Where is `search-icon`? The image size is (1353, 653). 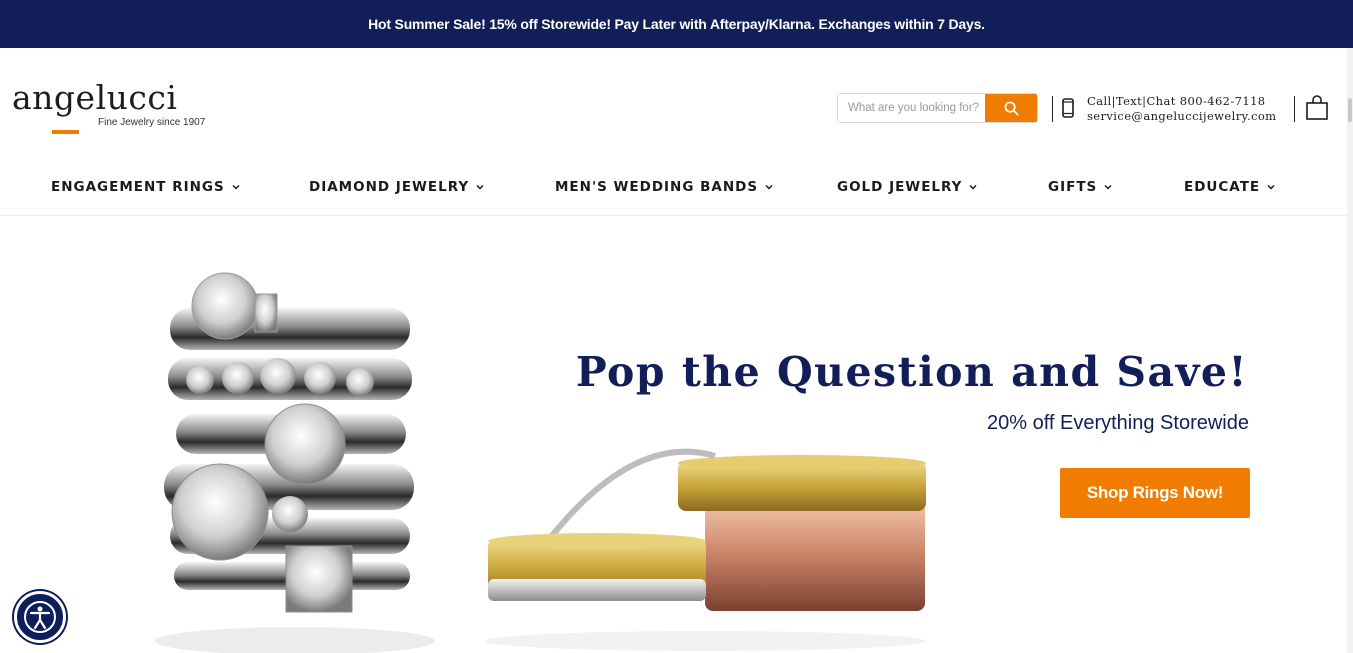 search-icon is located at coordinates (1011, 108).